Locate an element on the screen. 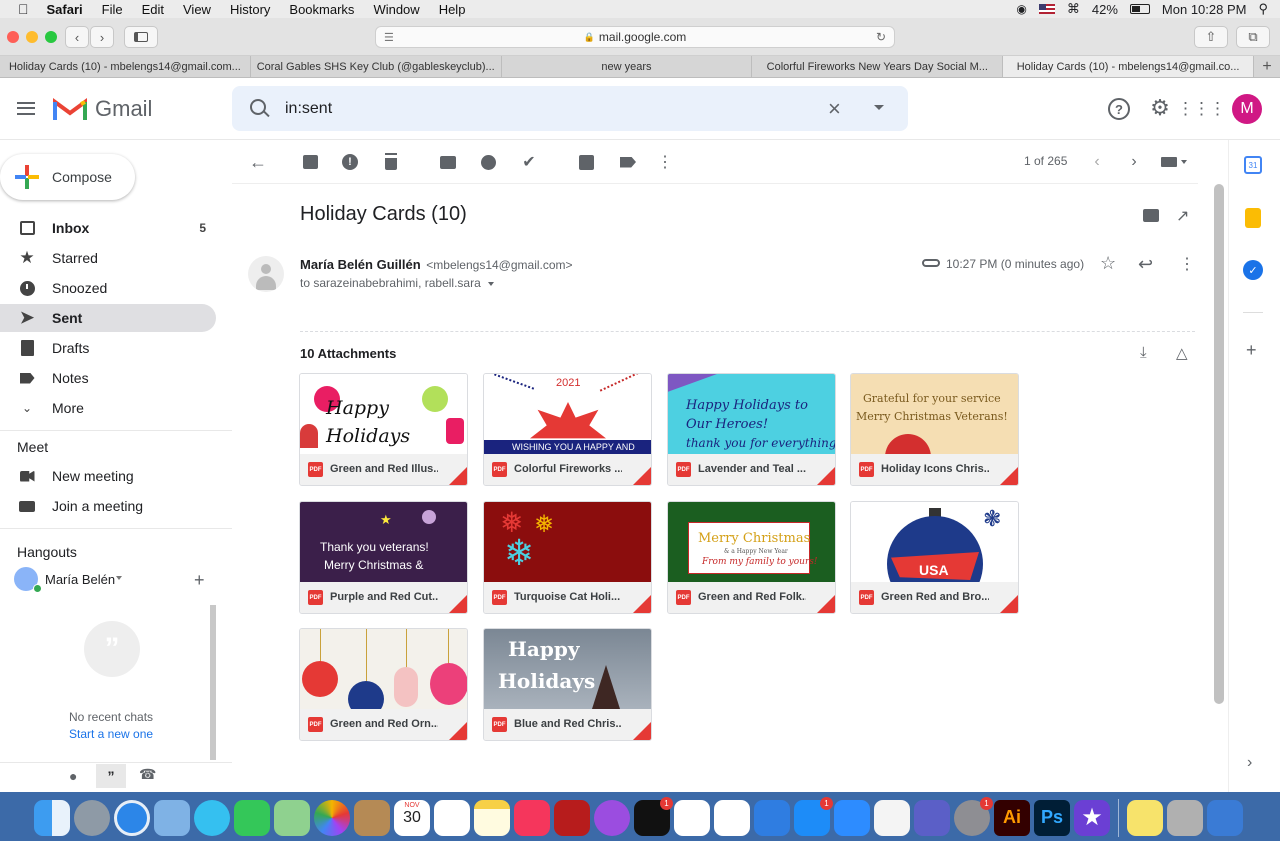  join-meeting-button: Join a meeting is located at coordinates (108, 506).